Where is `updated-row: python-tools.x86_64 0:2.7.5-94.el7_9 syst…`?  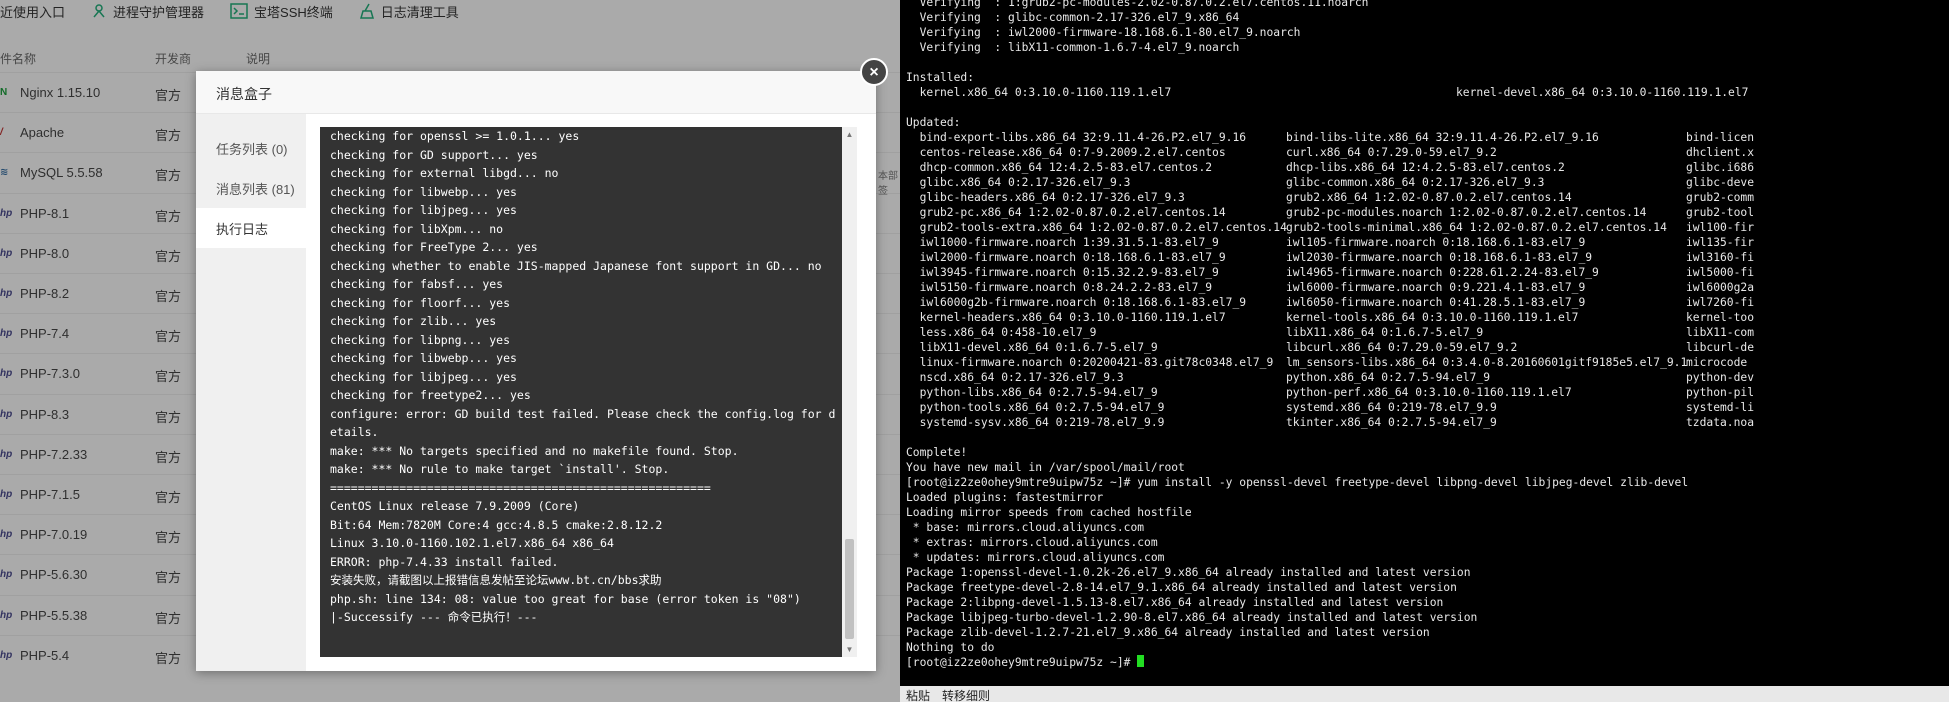
updated-row: python-tools.x86_64 0:2.7.5-94.el7_9 syst… is located at coordinates (1330, 407).